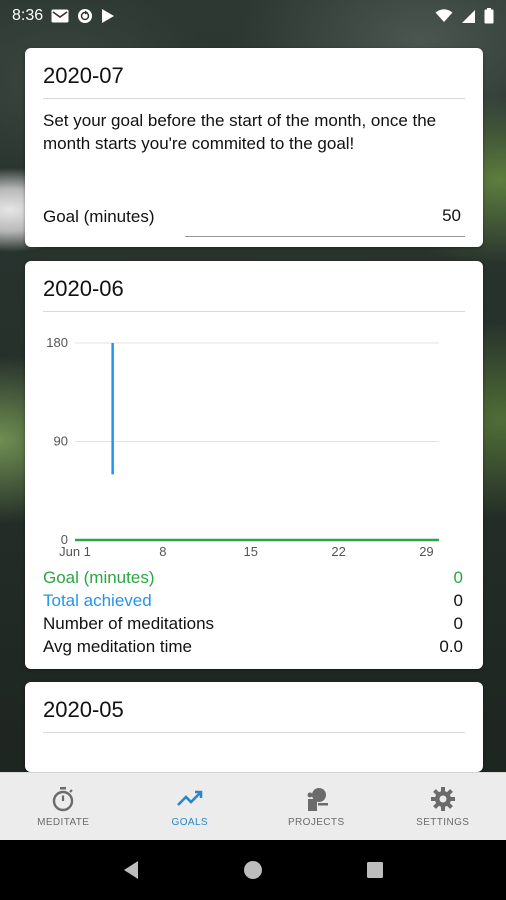  I want to click on system-navigation-bar, so click(253, 870).